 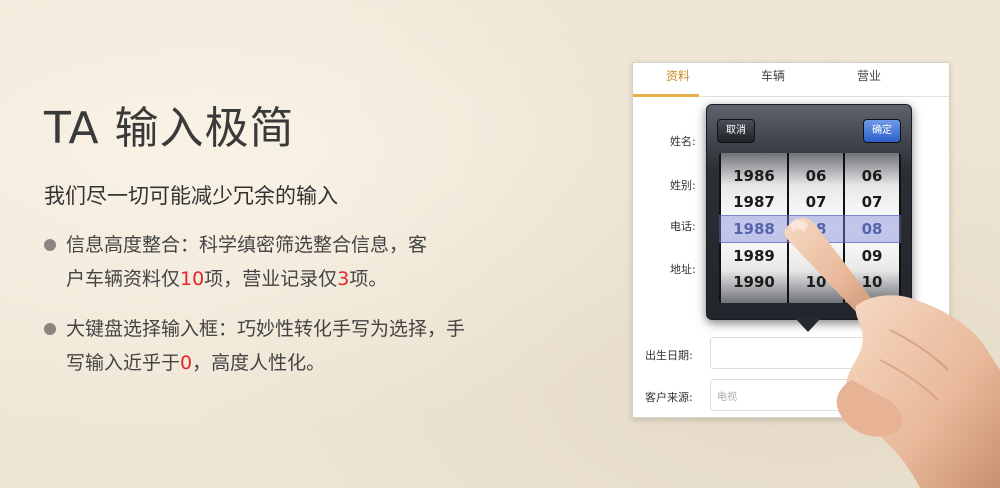 I want to click on tab-profile: 资料, so click(x=678, y=75).